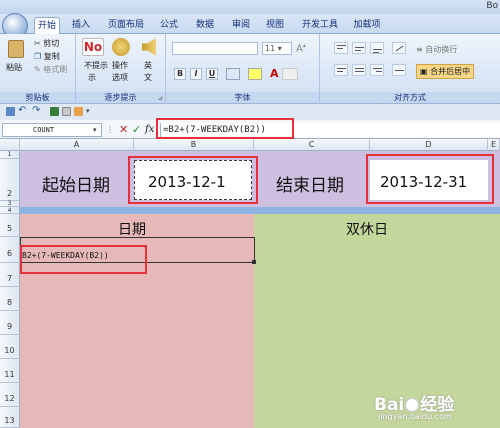 Image resolution: width=500 pixels, height=428 pixels. What do you see at coordinates (412, 405) in the screenshot?
I see `paw-icon` at bounding box center [412, 405].